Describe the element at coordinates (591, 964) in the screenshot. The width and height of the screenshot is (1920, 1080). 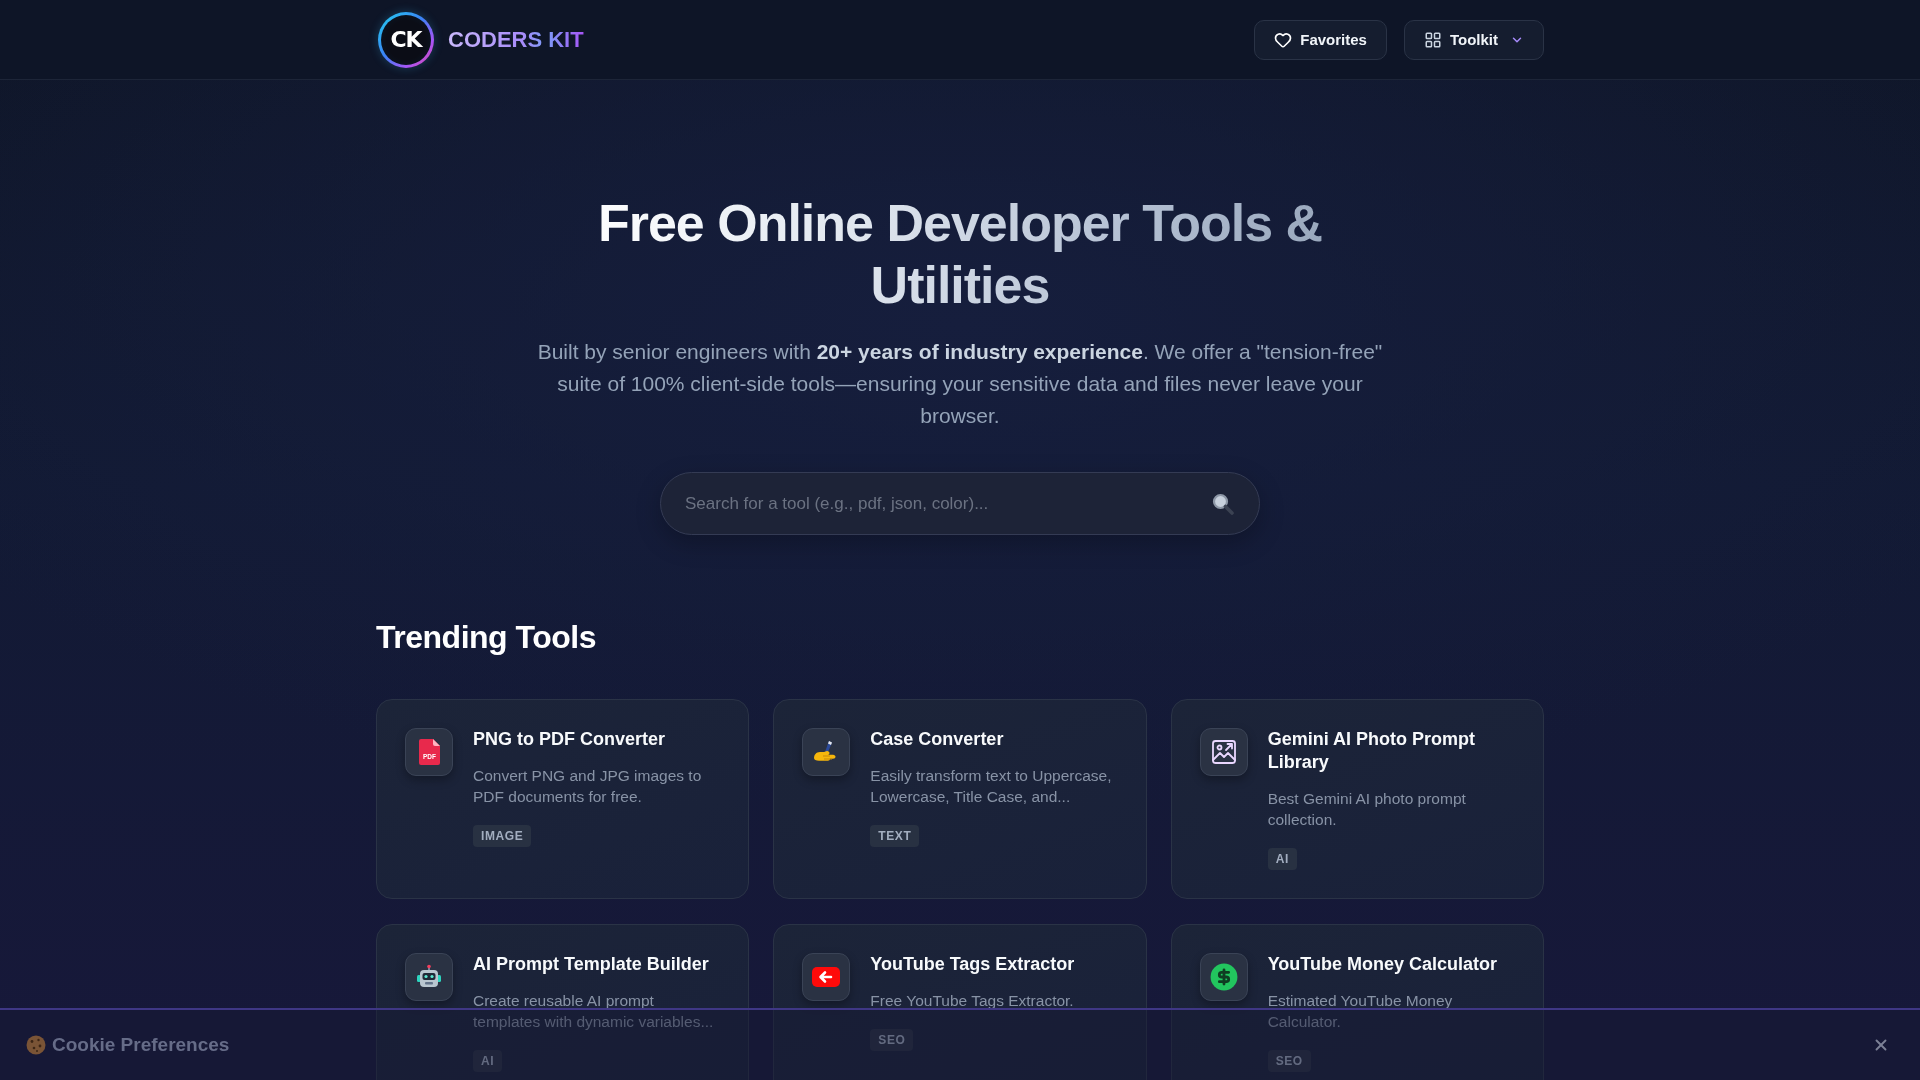
I see `tool-title: AI Prompt Template Builder` at that location.